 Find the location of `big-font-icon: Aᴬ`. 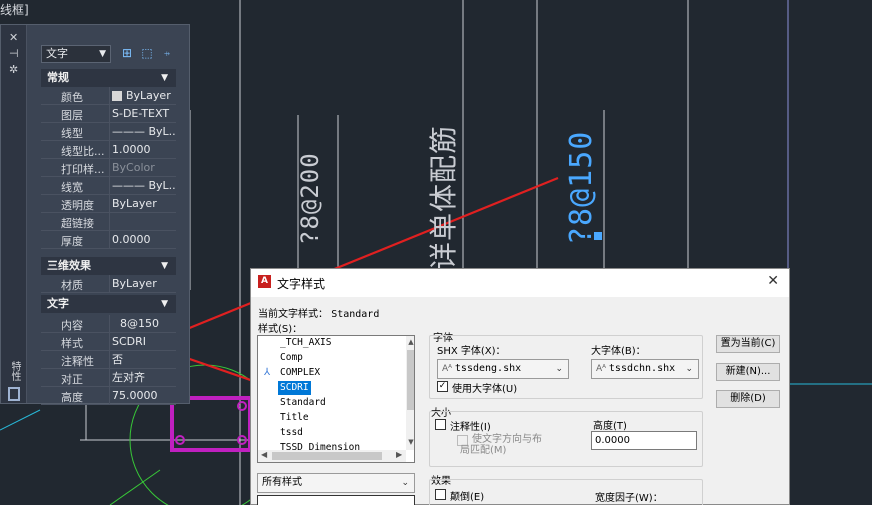

big-font-icon: Aᴬ is located at coordinates (602, 369).